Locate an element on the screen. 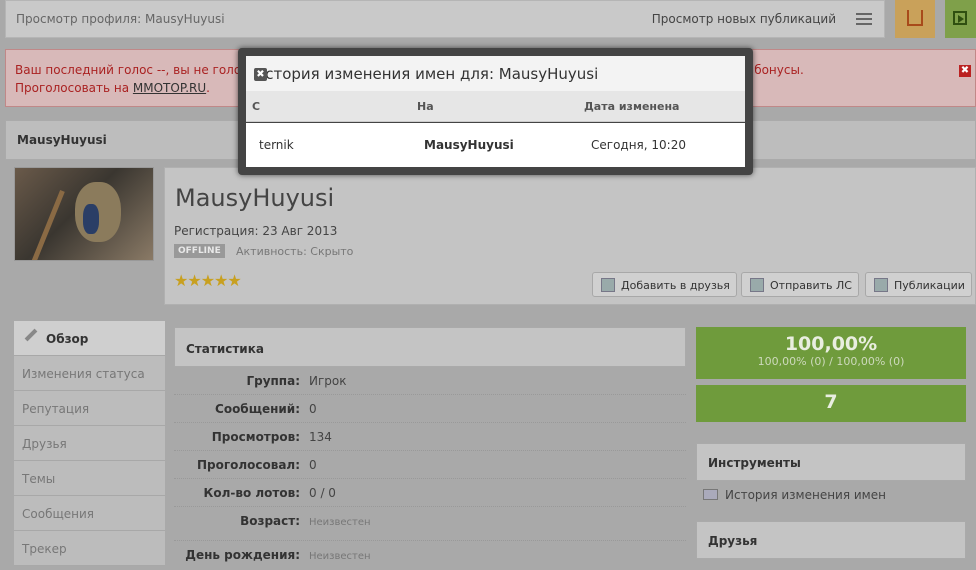 This screenshot has height=570, width=976. registration-date: Регистрация: 23 Авг 2013 is located at coordinates (256, 231).